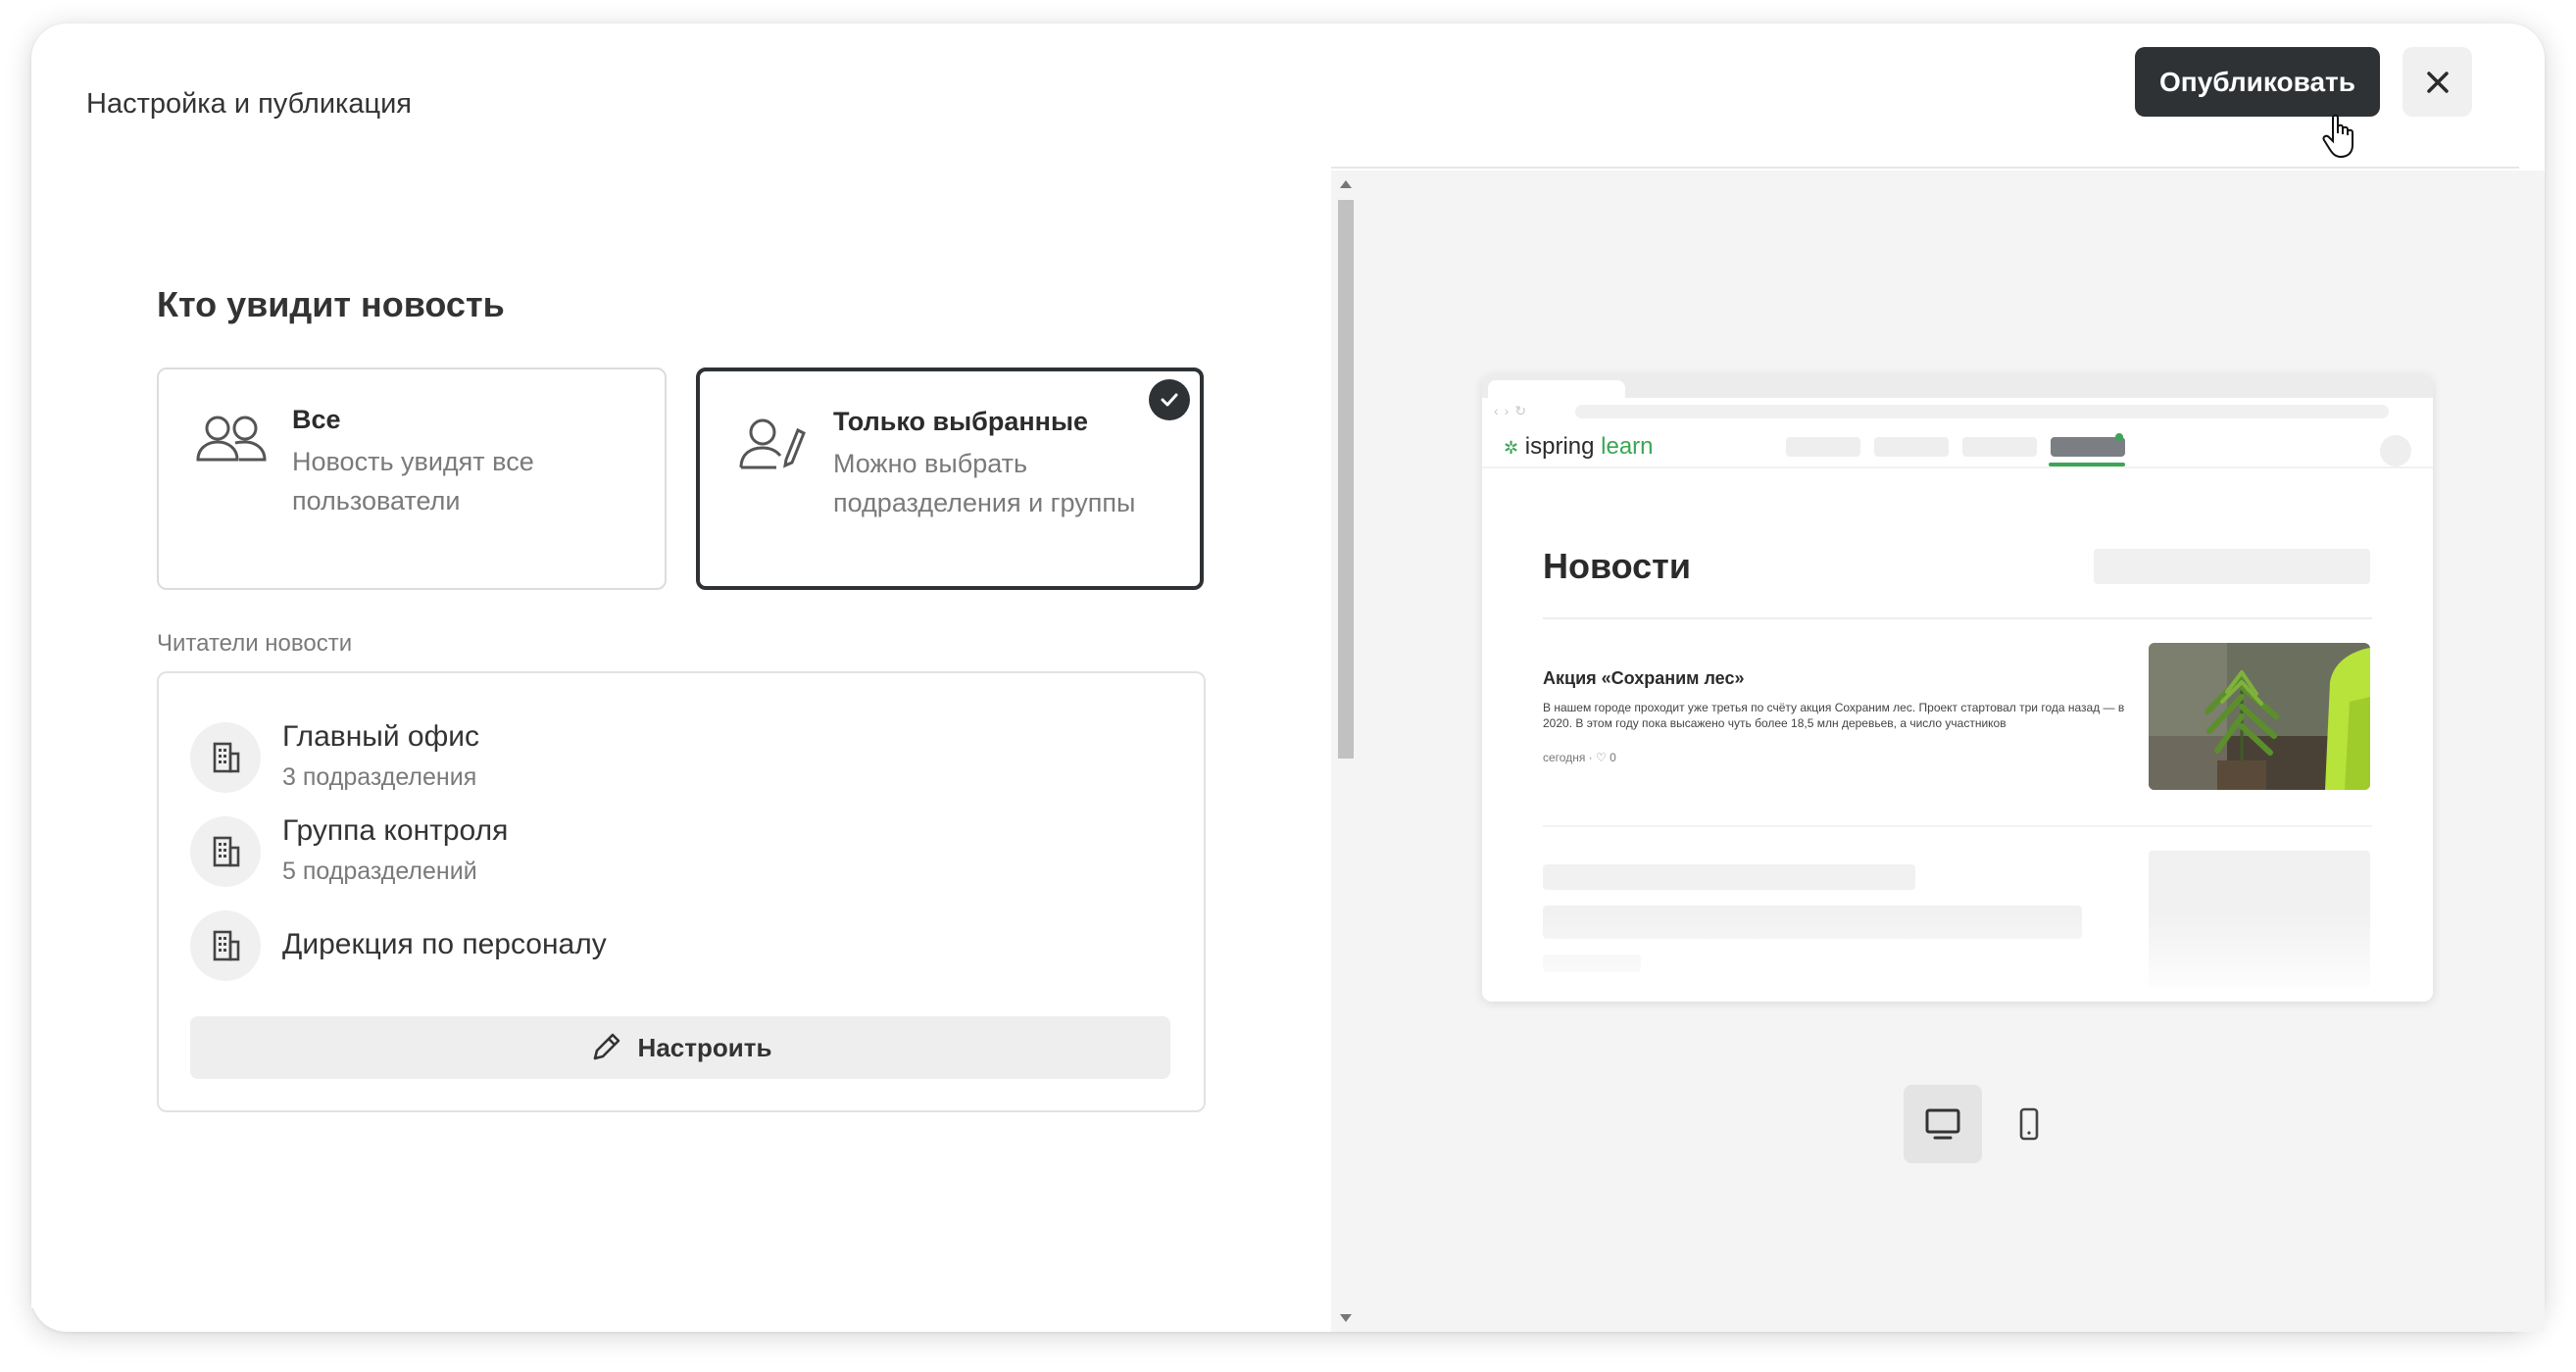  I want to click on option-title: Только выбранные, so click(961, 421).